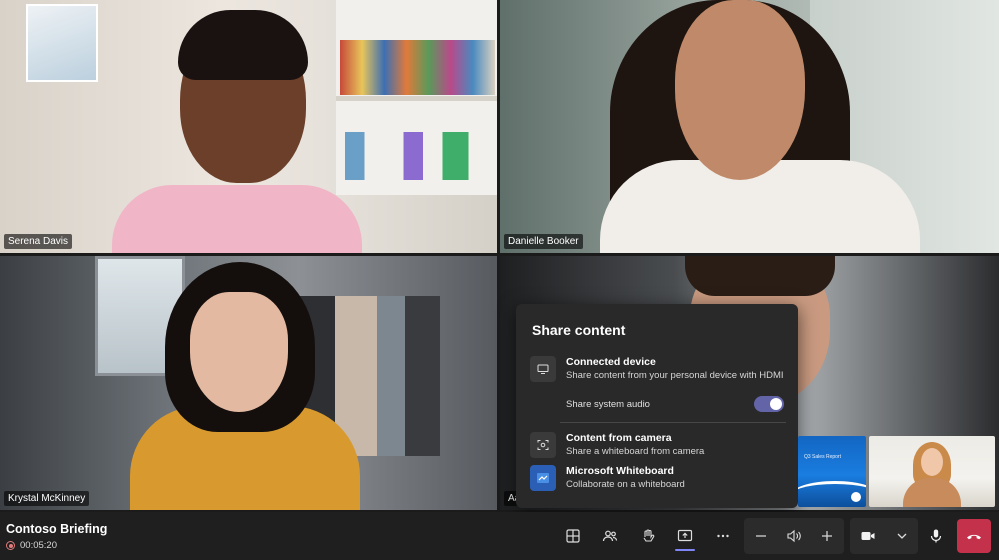 This screenshot has width=999, height=560. Describe the element at coordinates (47, 498) in the screenshot. I see `participant-name: Krystal McKinney` at that location.